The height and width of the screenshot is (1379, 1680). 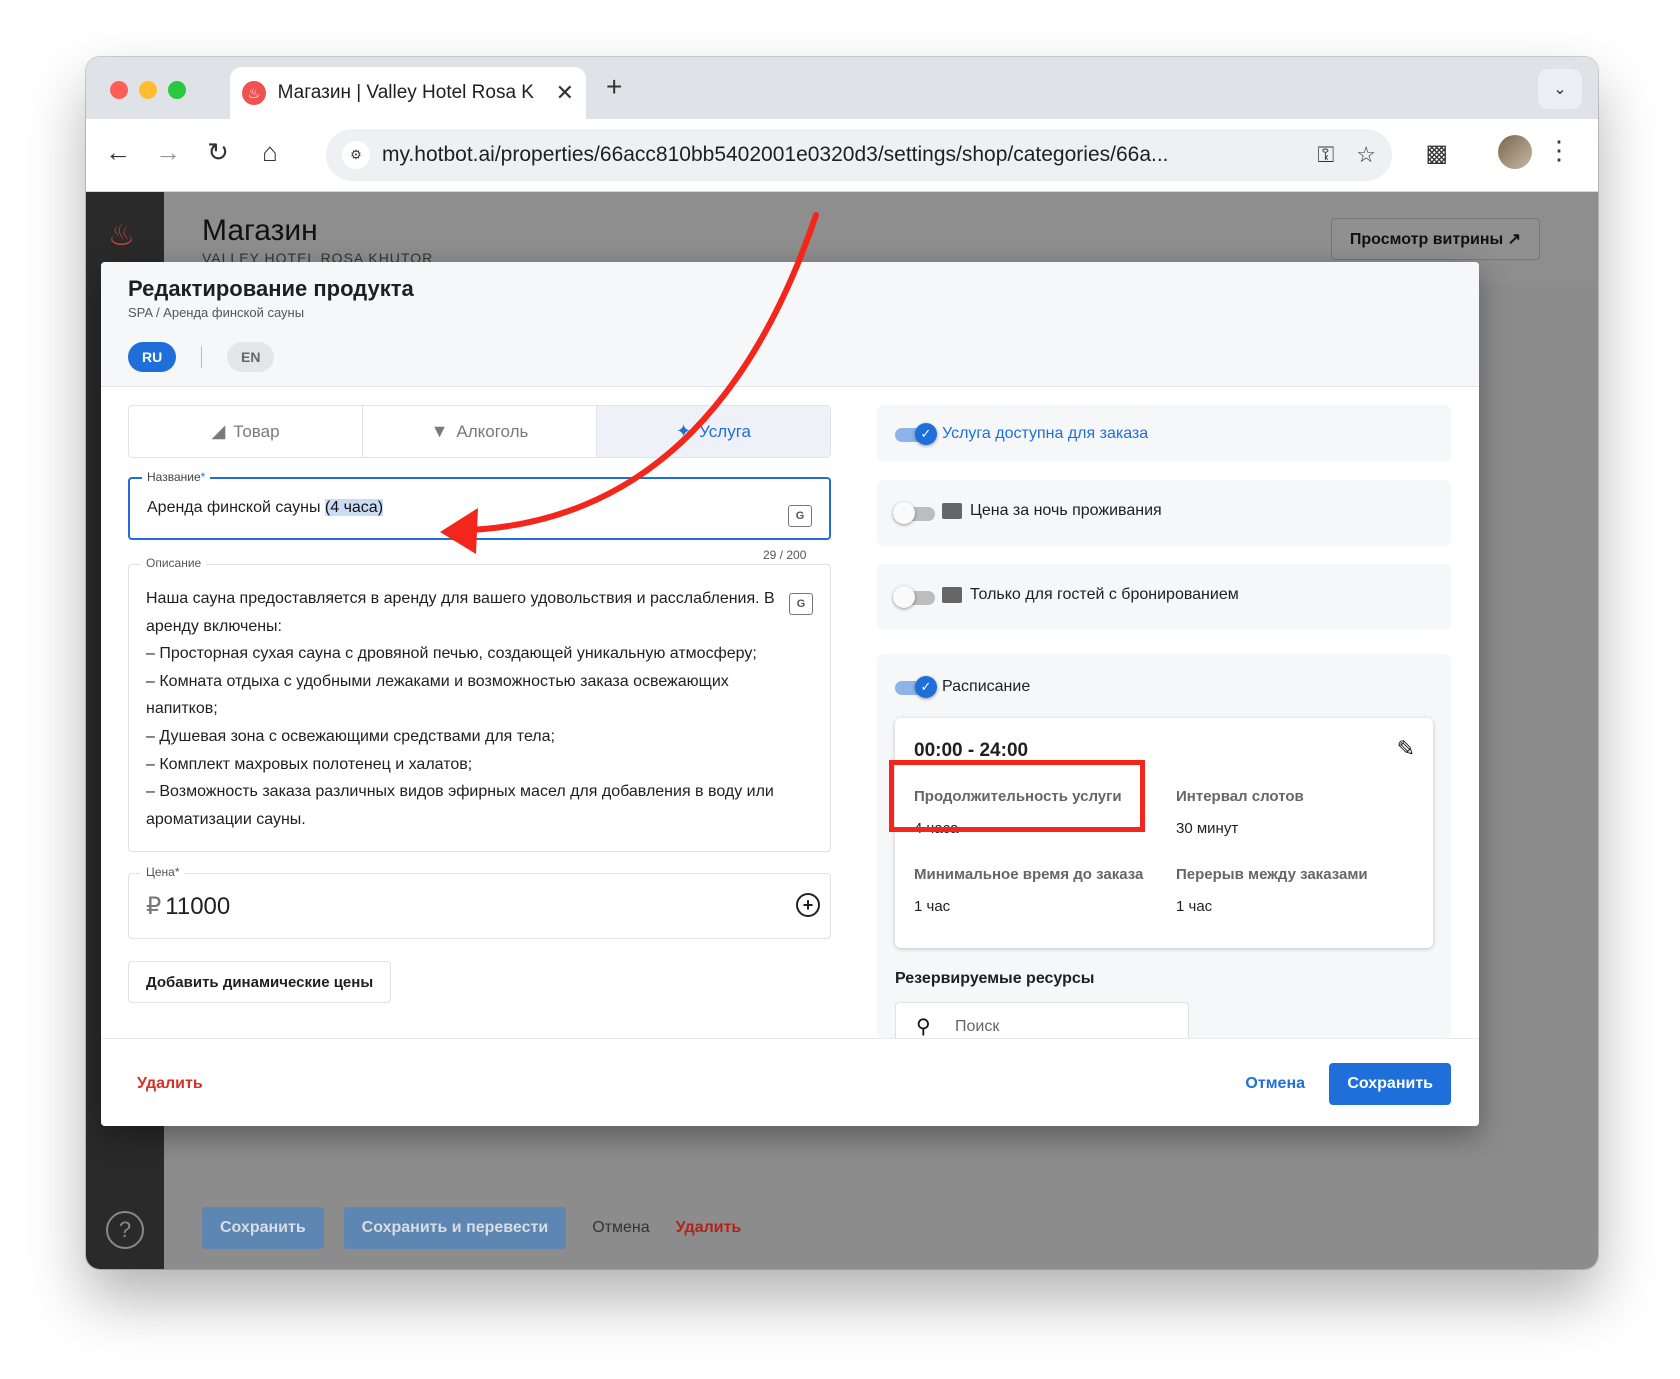 I want to click on per-night-option: Цена за ночь проживания, so click(x=1164, y=513).